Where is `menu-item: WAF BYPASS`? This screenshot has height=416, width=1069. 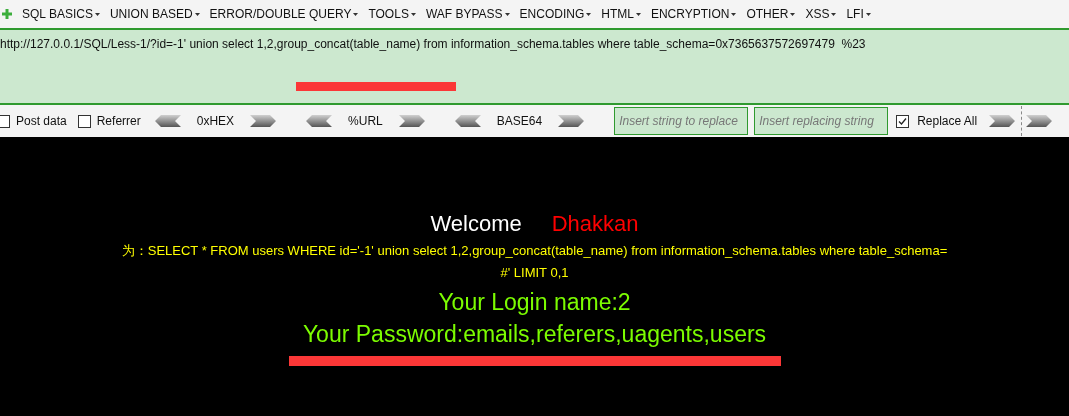
menu-item: WAF BYPASS is located at coordinates (467, 14).